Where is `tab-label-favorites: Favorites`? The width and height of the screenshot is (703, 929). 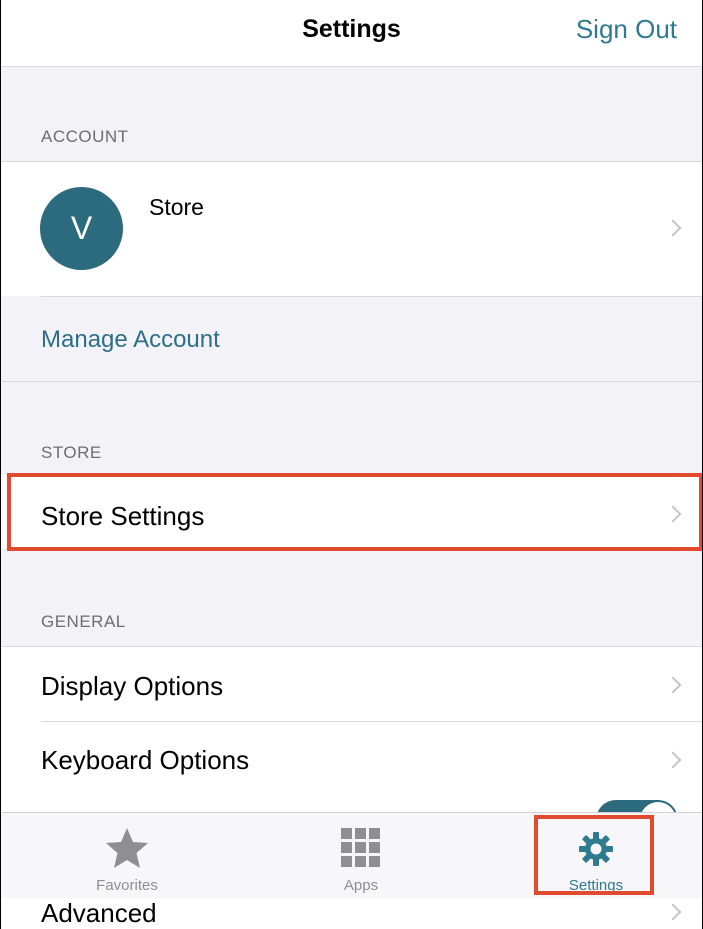
tab-label-favorites: Favorites is located at coordinates (127, 885).